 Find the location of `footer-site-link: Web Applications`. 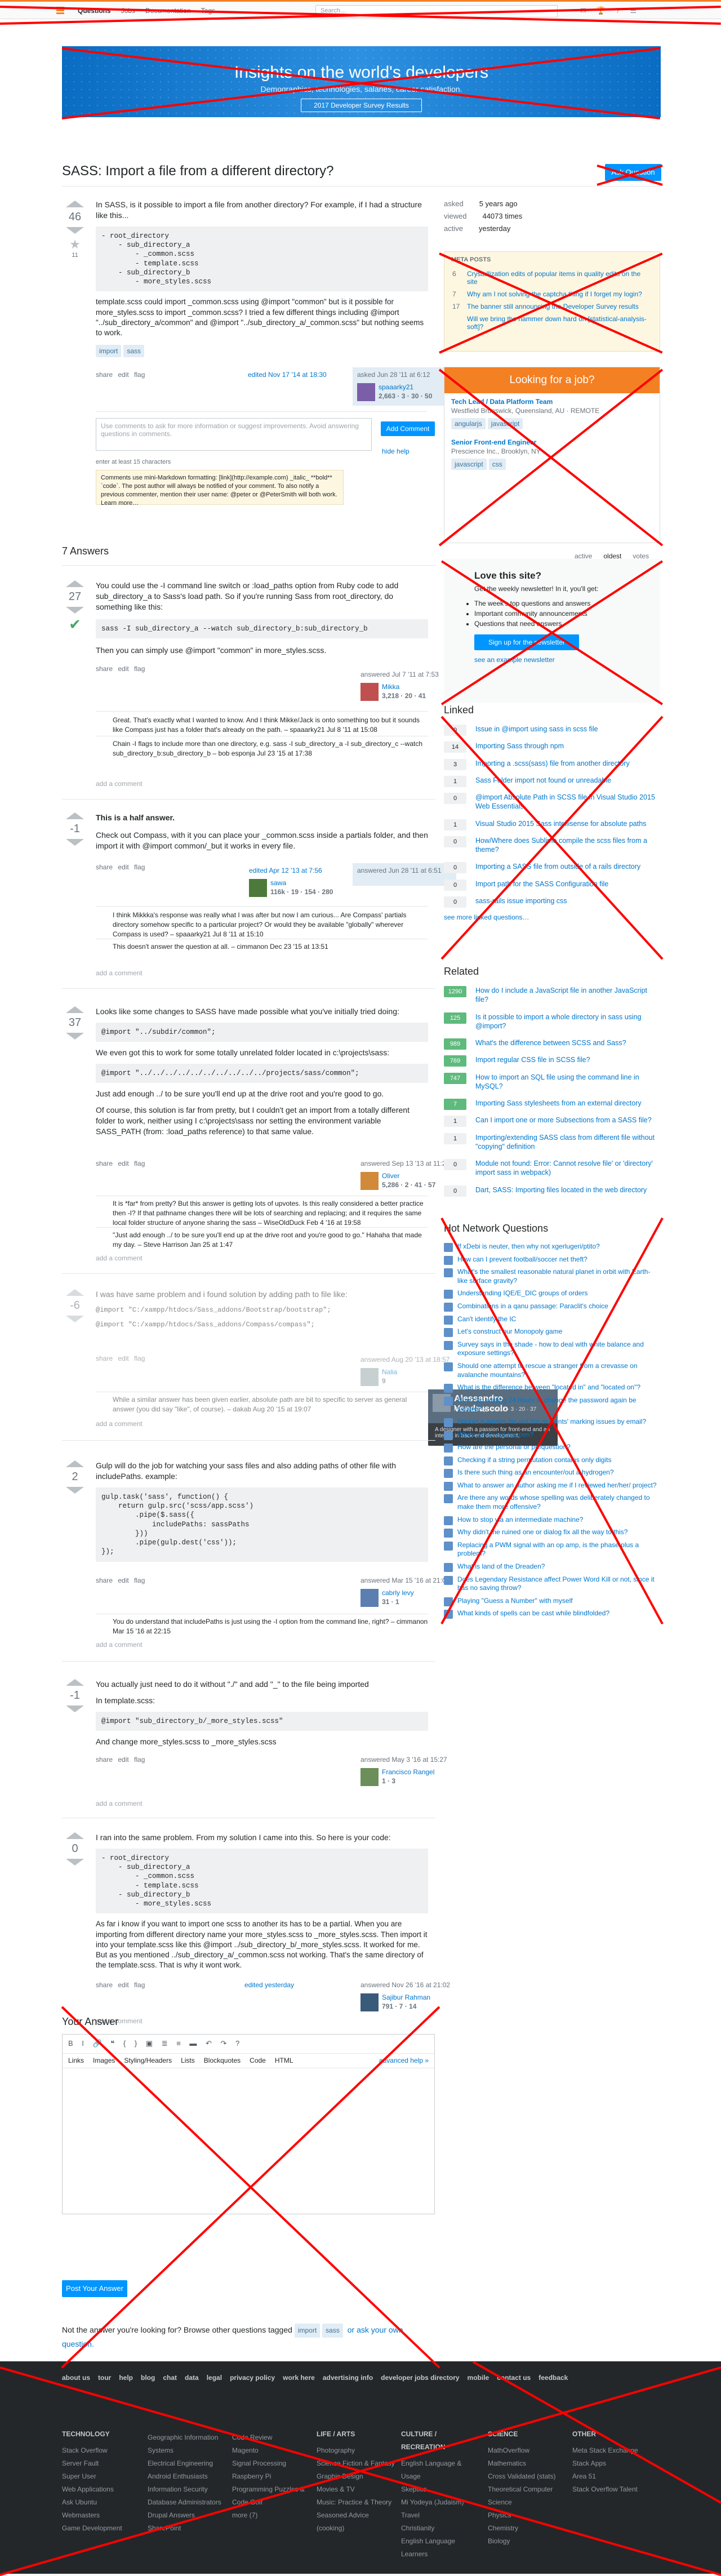

footer-site-link: Web Applications is located at coordinates (101, 2489).